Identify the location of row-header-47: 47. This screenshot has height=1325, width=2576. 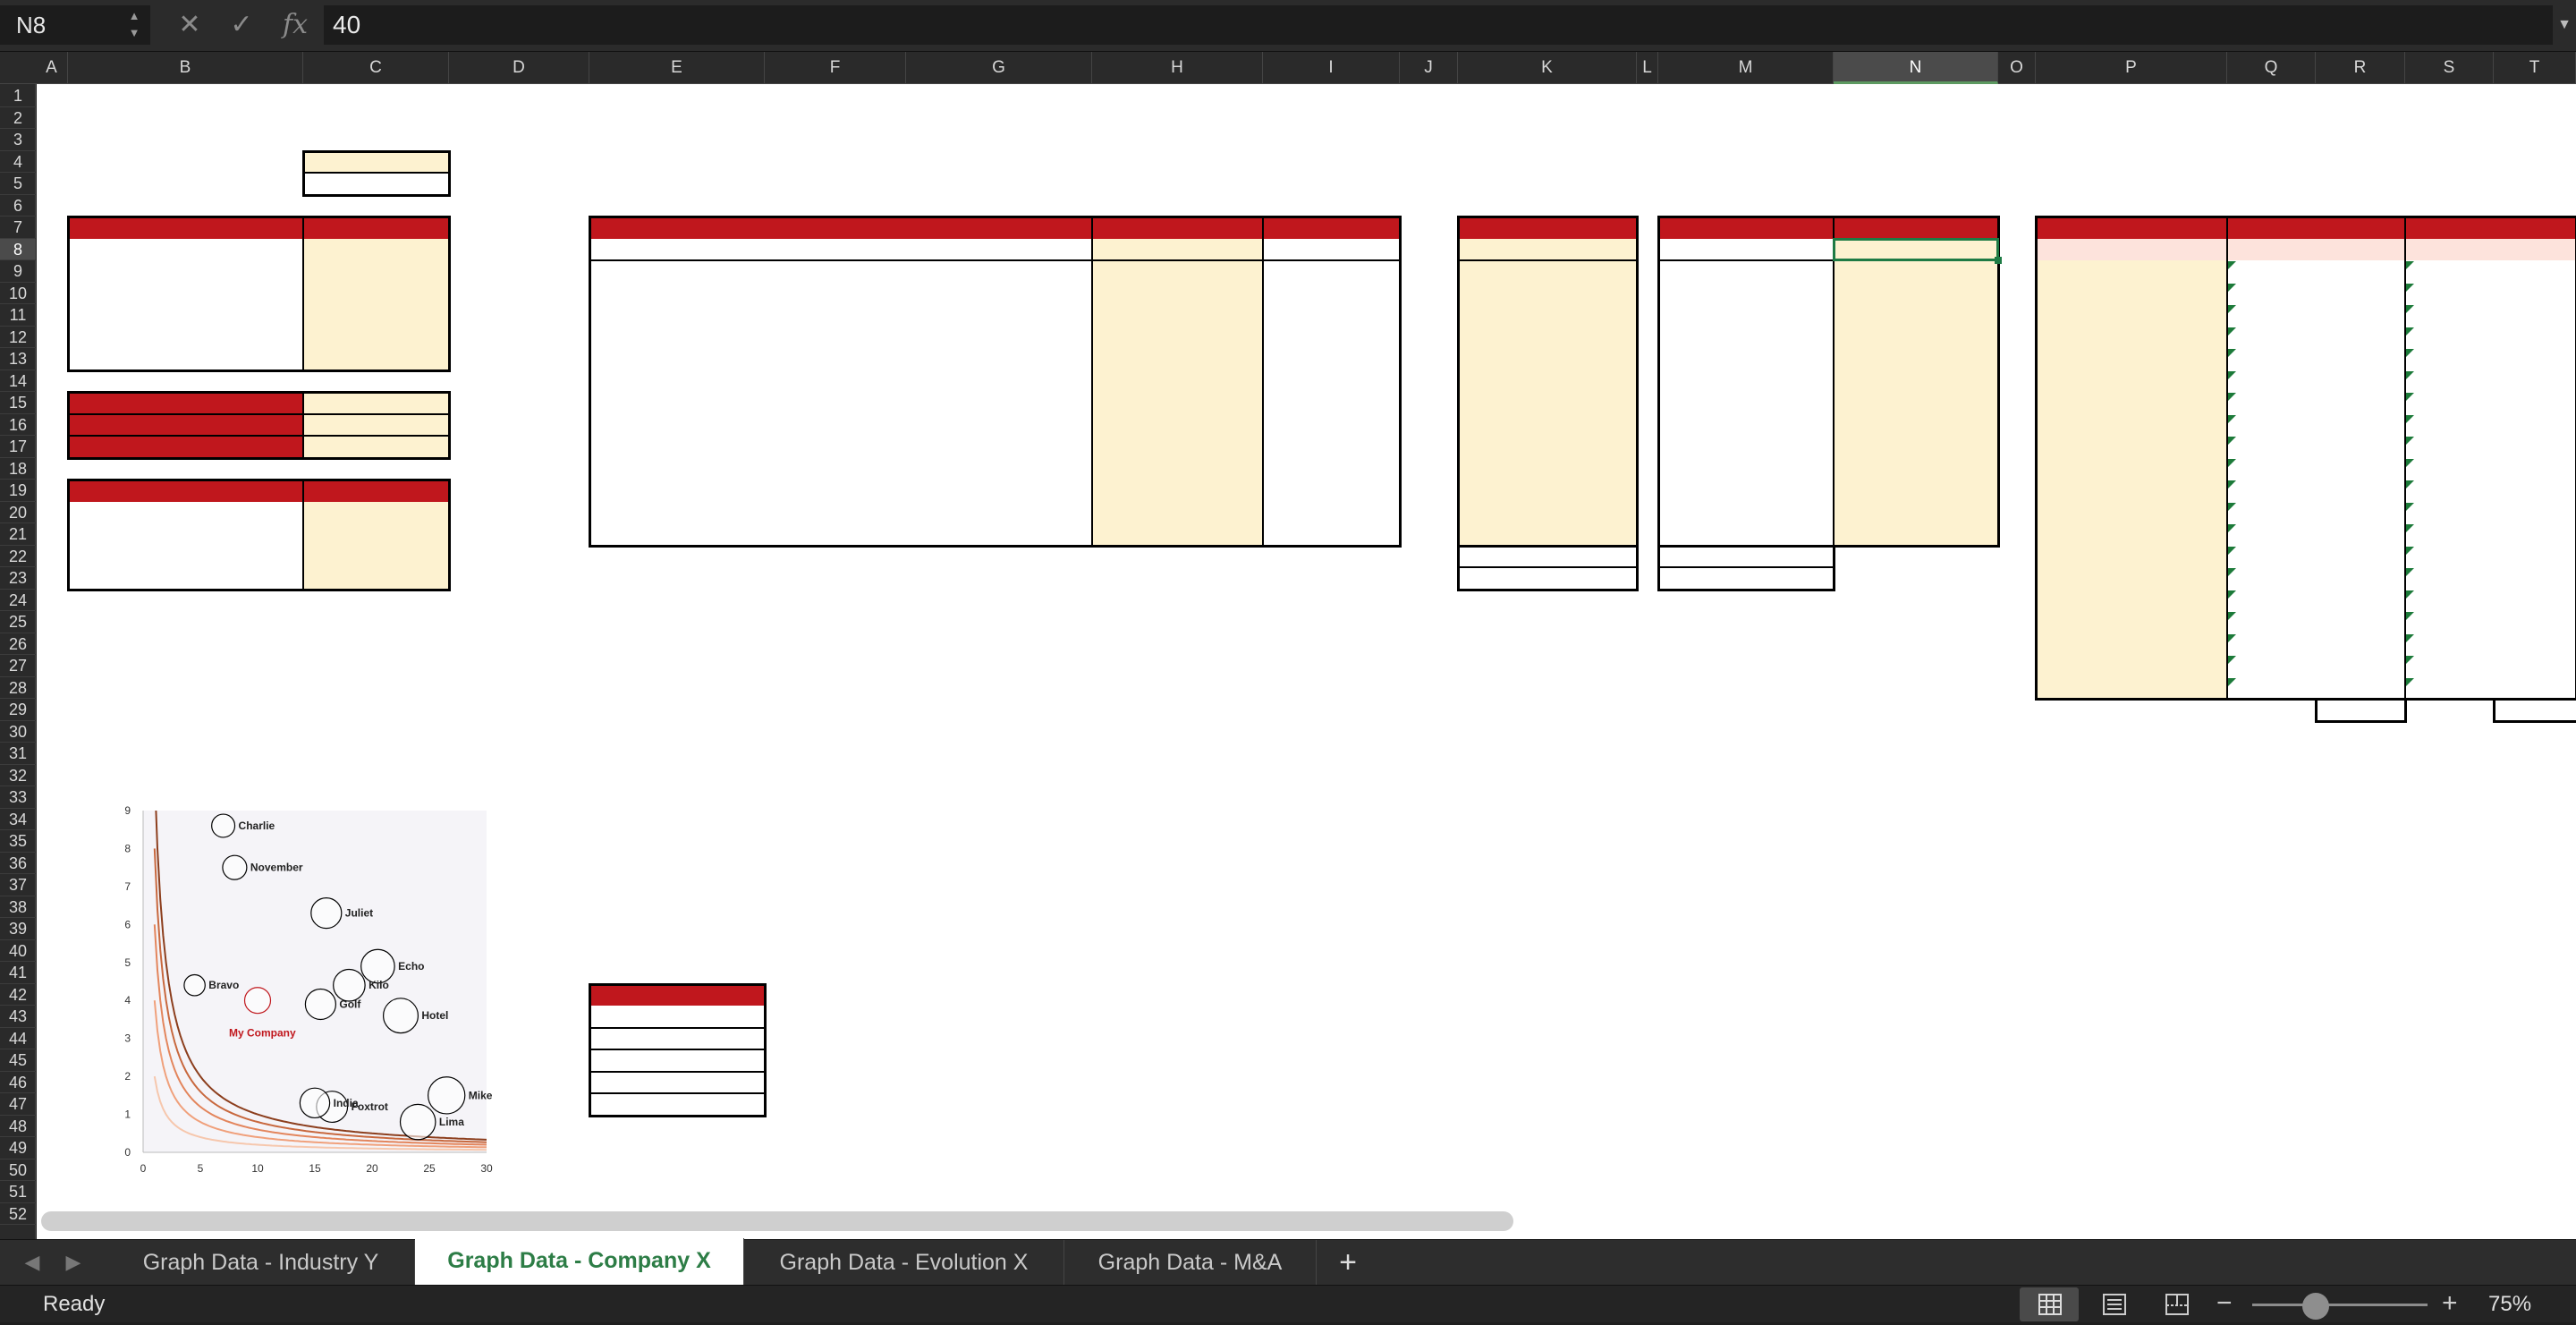
(18, 1105).